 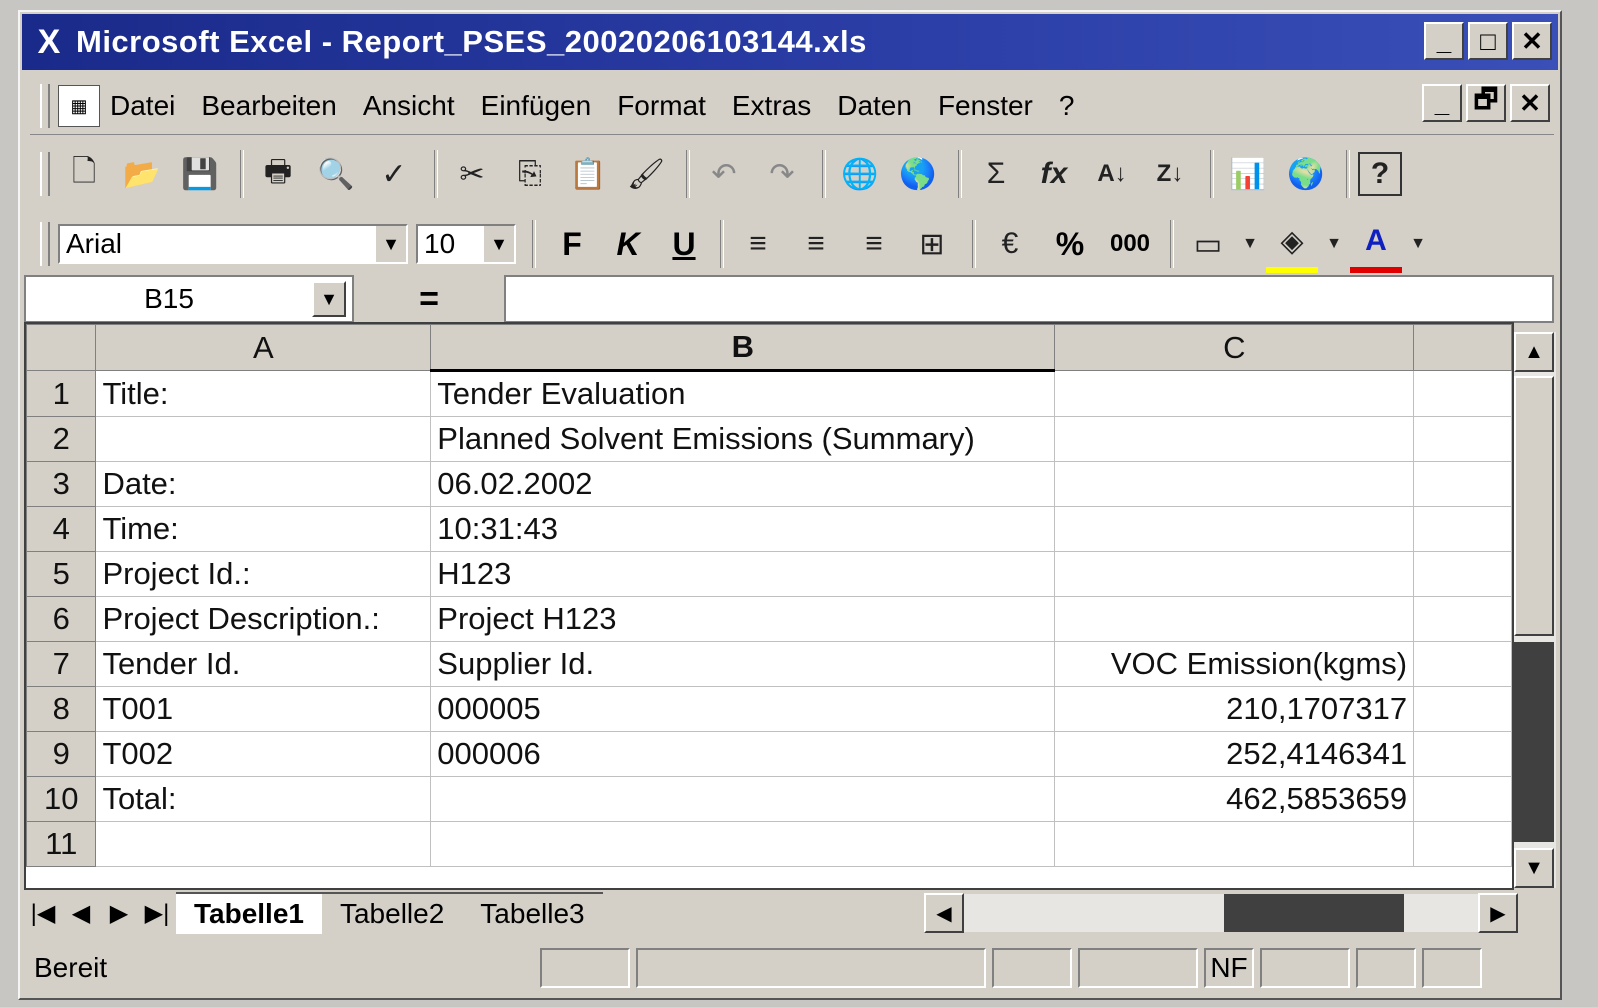 I want to click on autosum-icon: Σ, so click(x=996, y=174).